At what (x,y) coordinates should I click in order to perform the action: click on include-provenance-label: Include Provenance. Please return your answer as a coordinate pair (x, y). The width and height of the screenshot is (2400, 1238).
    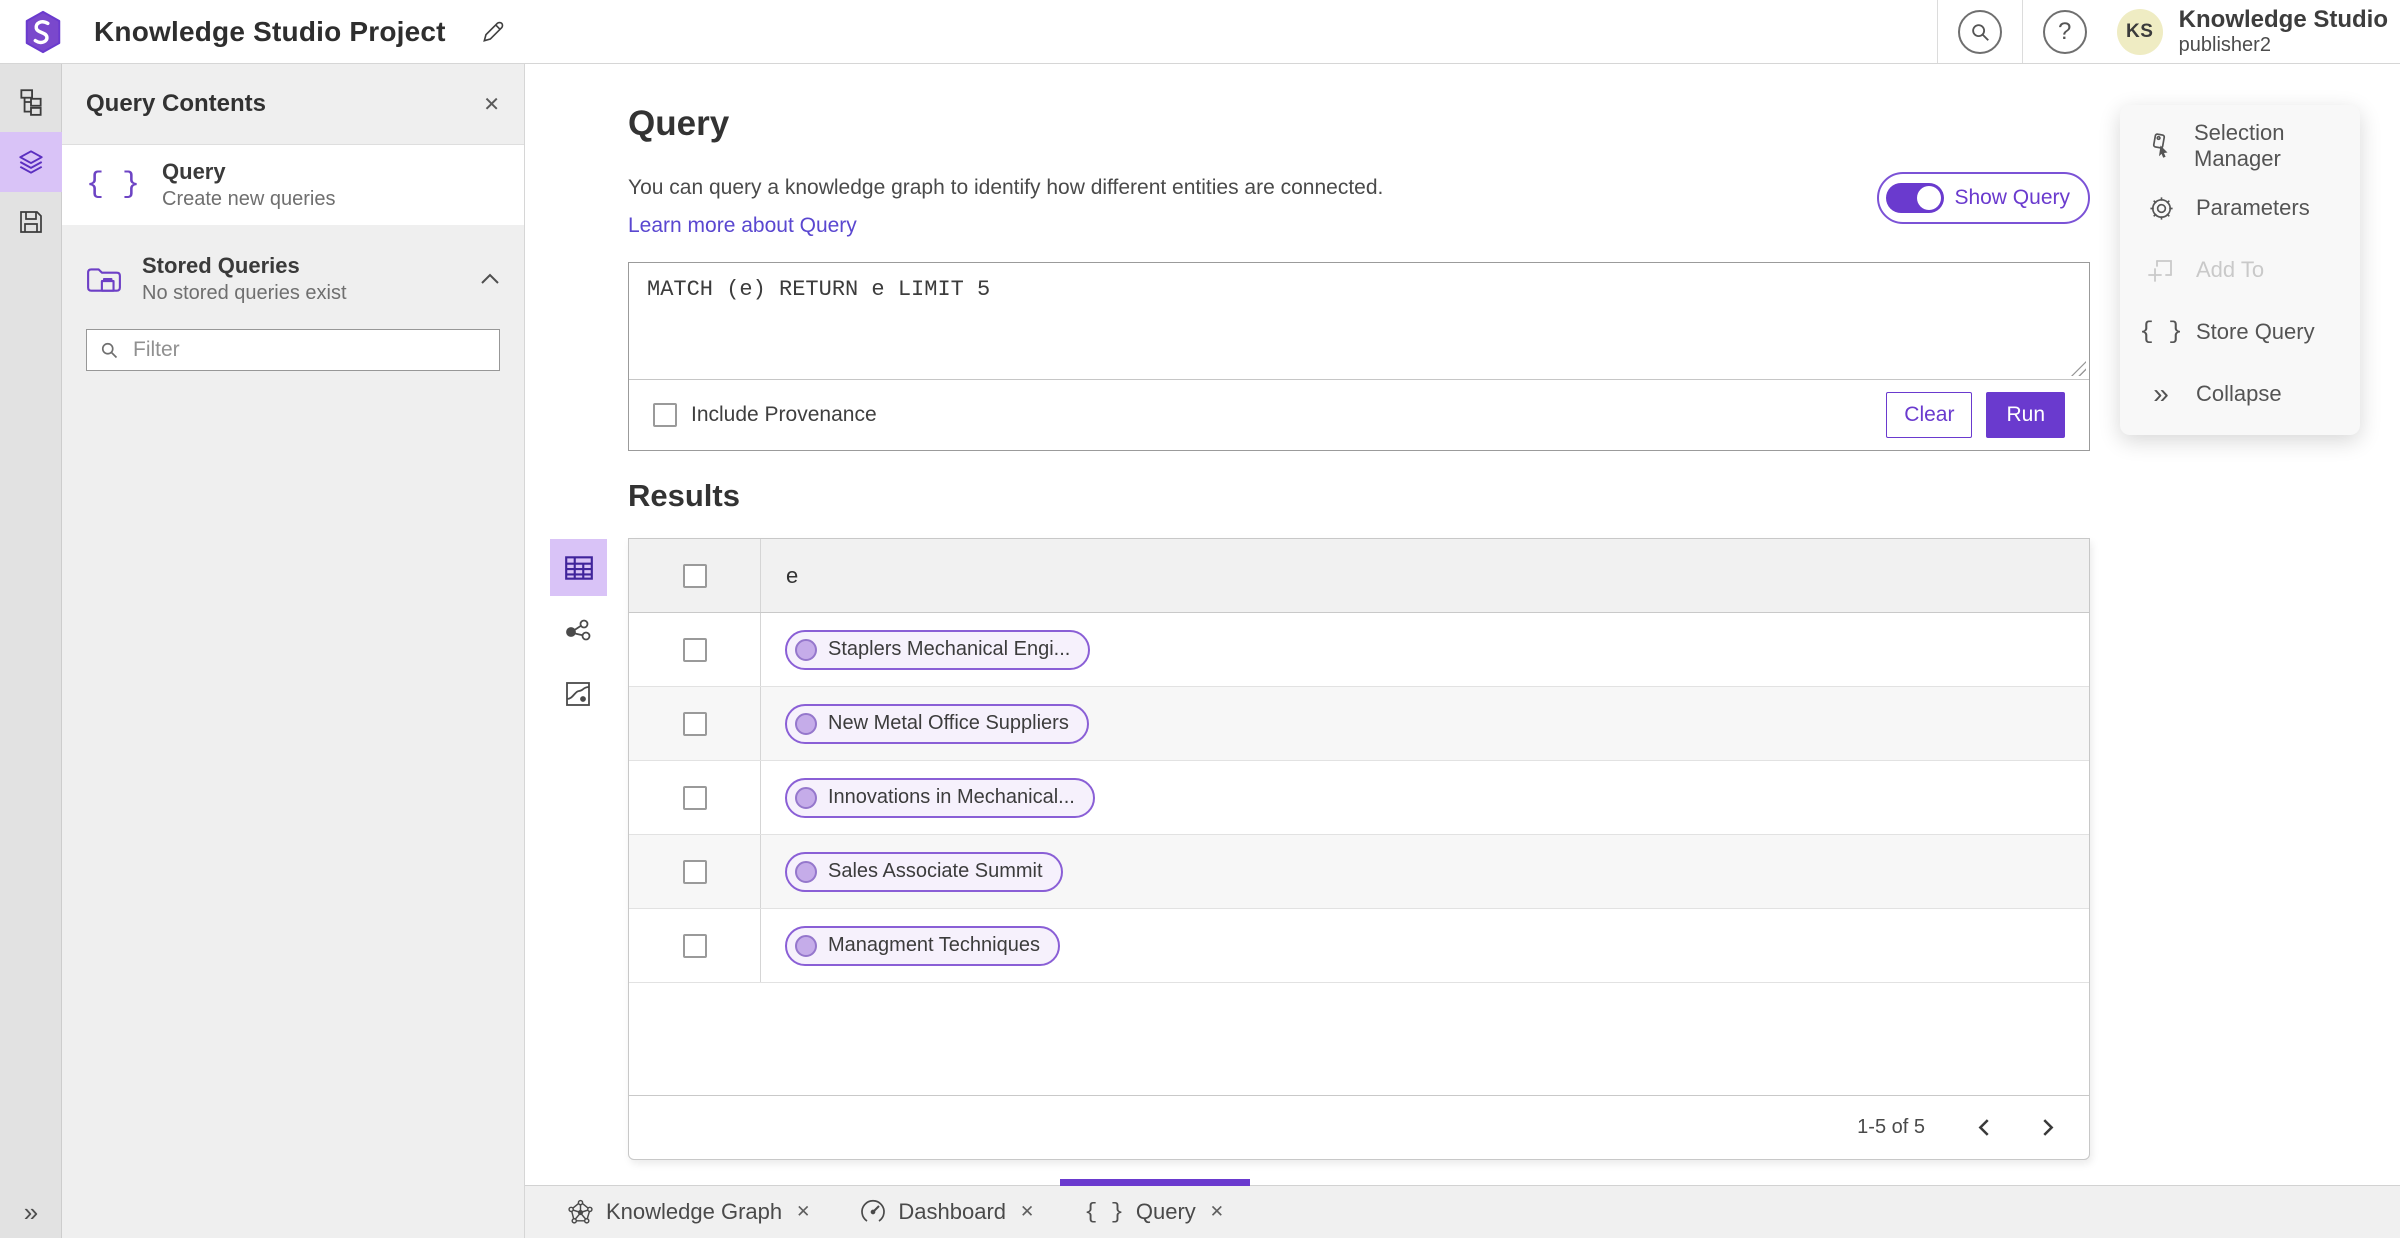
    Looking at the image, I should click on (784, 414).